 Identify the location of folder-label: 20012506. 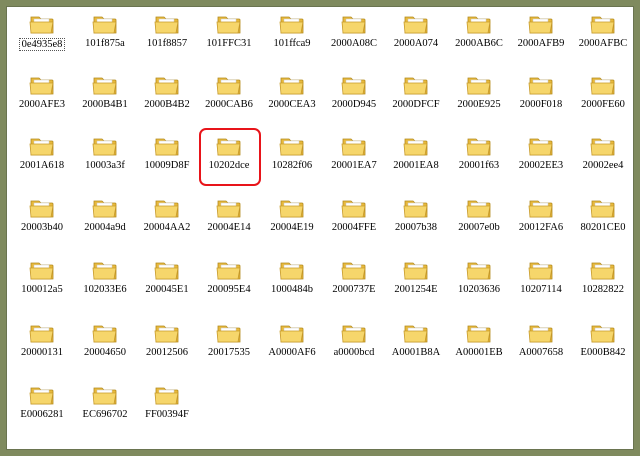
(167, 352).